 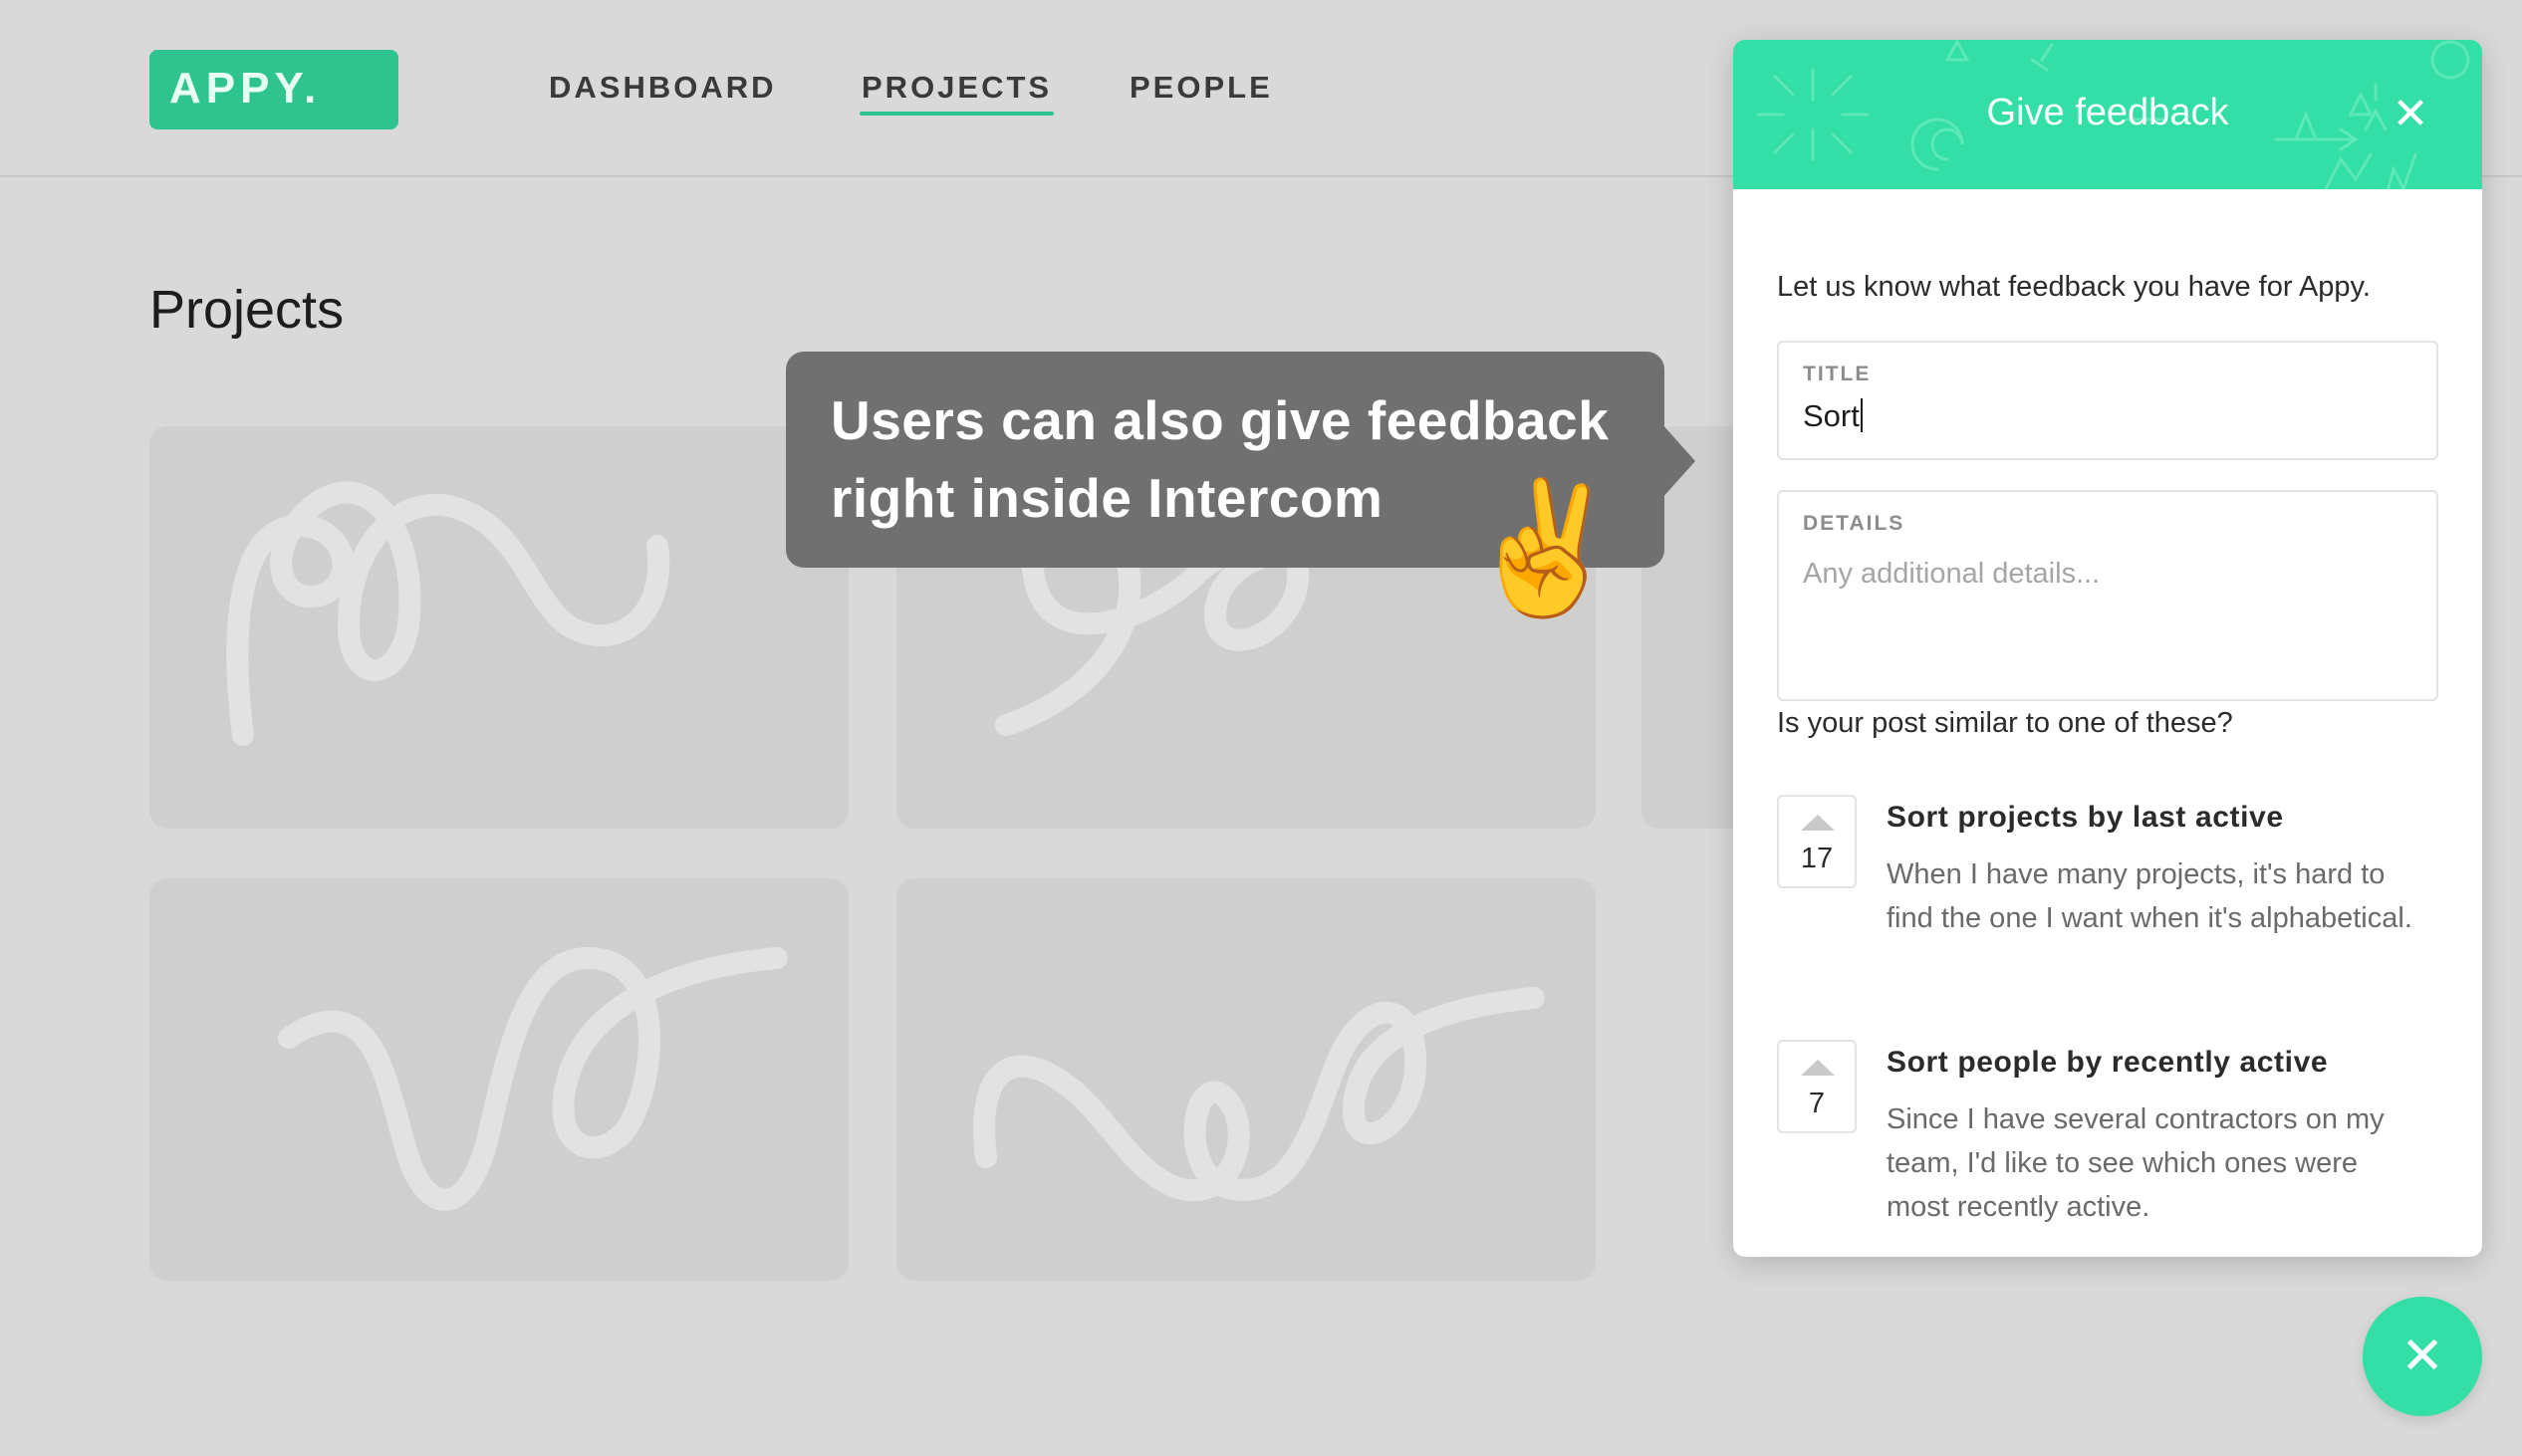 What do you see at coordinates (1545, 547) in the screenshot?
I see `victory-hand-icon: ✌️` at bounding box center [1545, 547].